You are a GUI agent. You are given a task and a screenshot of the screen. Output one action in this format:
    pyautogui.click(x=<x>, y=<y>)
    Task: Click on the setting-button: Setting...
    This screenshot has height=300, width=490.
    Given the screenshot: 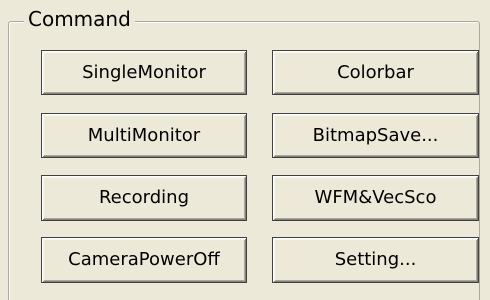 What is the action you would take?
    pyautogui.click(x=375, y=260)
    